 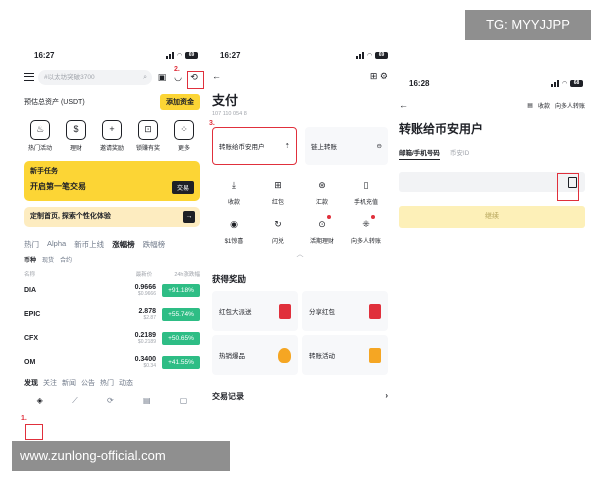 What do you see at coordinates (69, 383) in the screenshot?
I see `tab-news: 新闻` at bounding box center [69, 383].